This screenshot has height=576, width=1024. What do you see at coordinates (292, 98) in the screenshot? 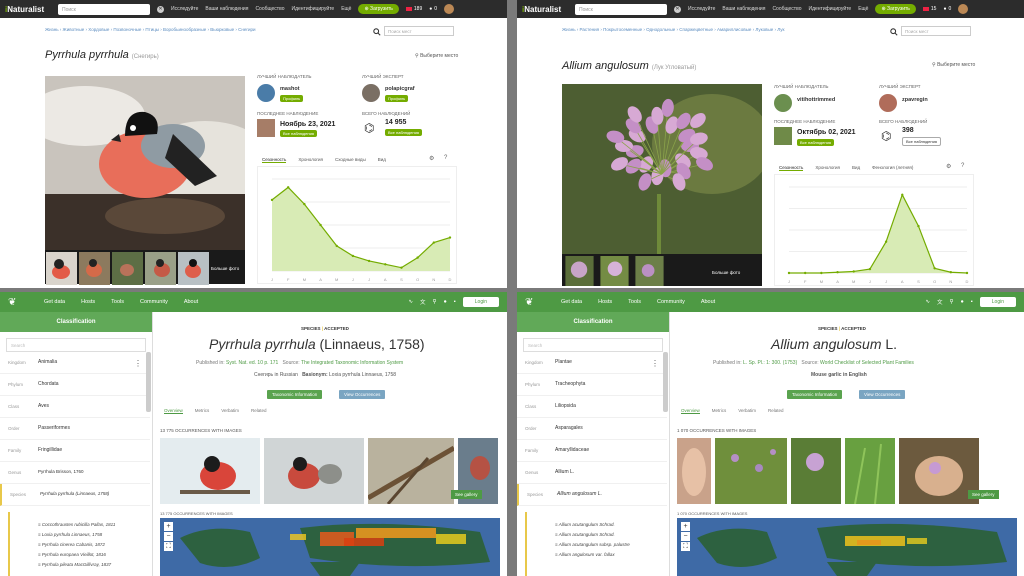
I see `top-observer-profile-button: Профиль` at bounding box center [292, 98].